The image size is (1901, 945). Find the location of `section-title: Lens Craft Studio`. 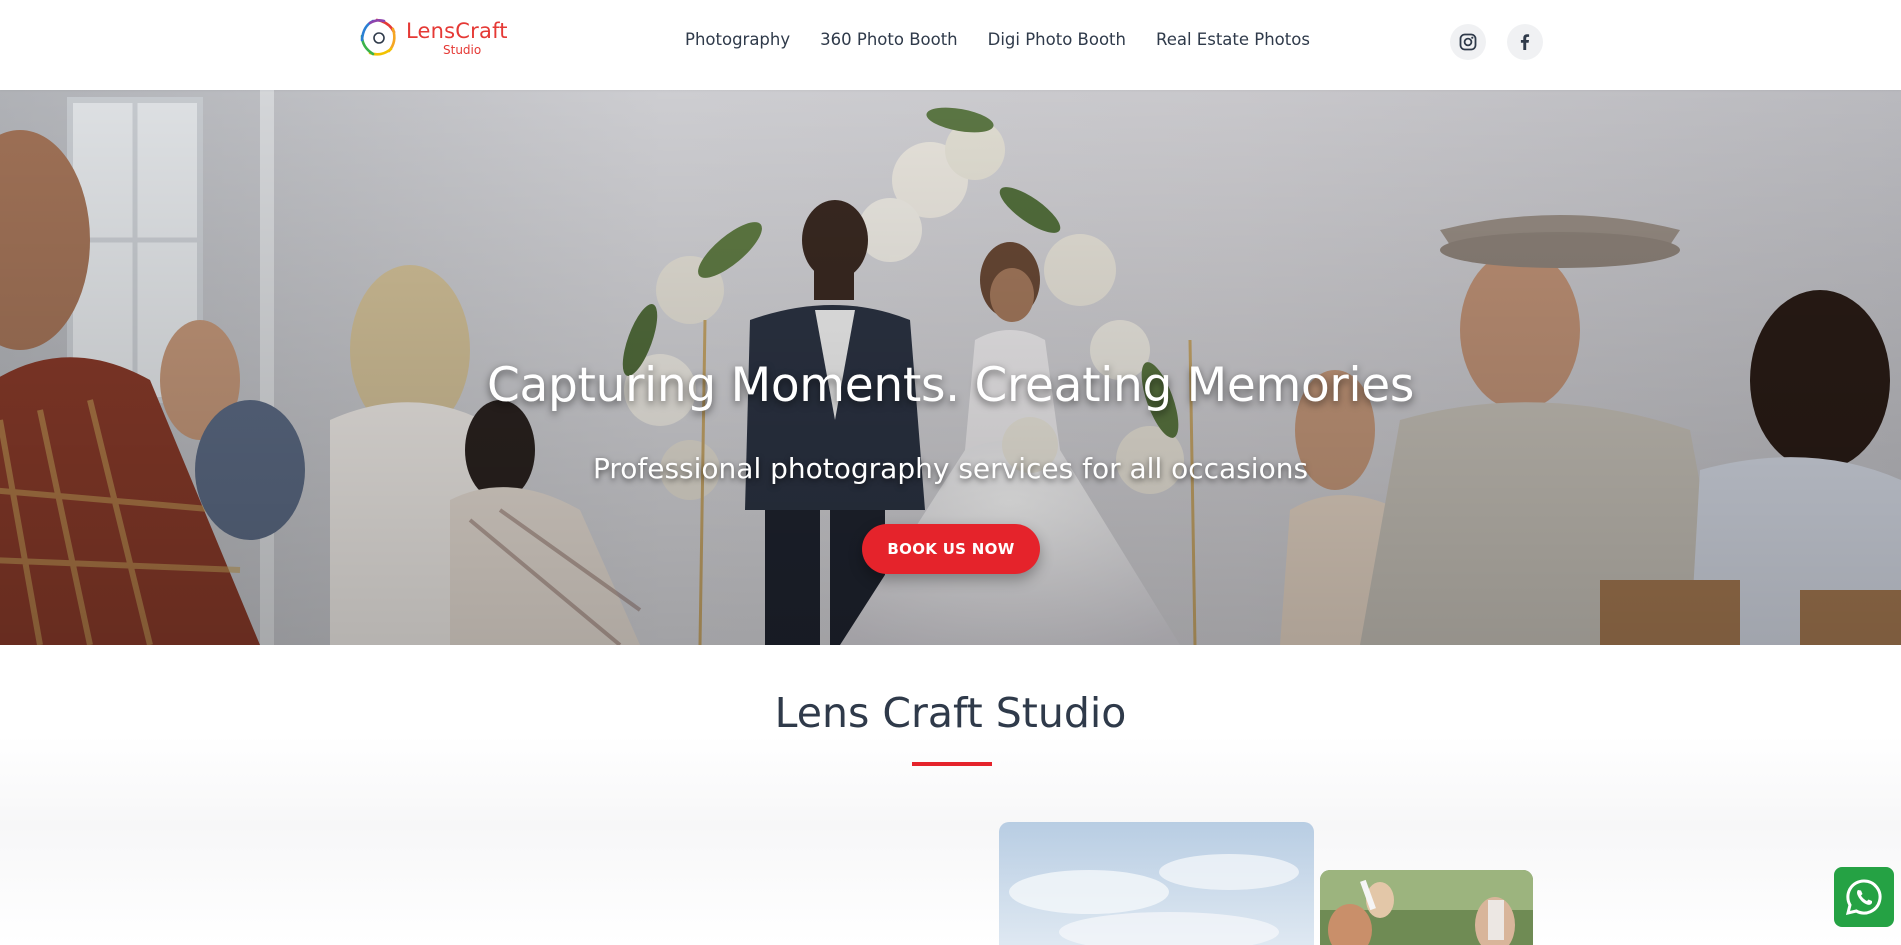

section-title: Lens Craft Studio is located at coordinates (950, 713).